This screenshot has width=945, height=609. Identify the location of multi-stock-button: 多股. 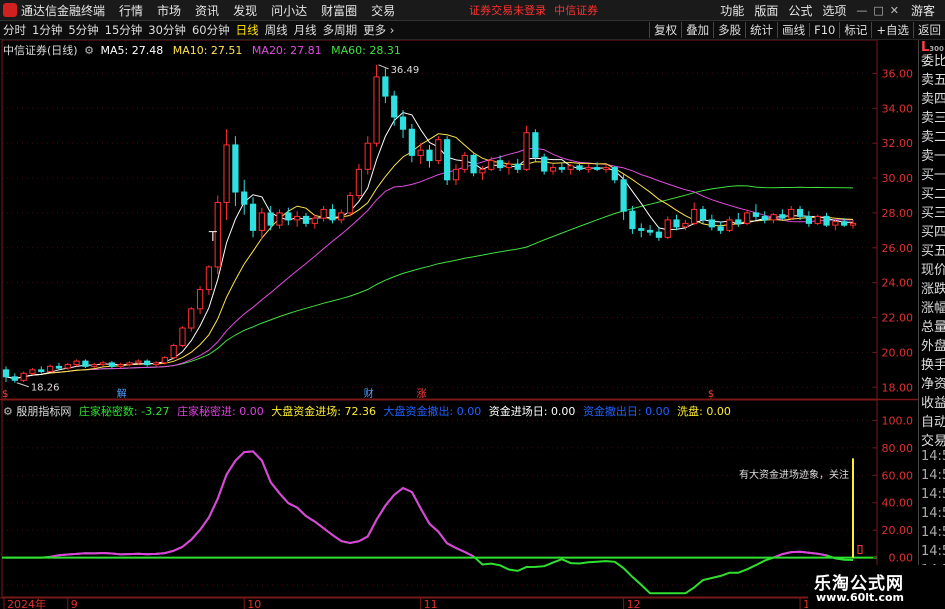
(729, 30).